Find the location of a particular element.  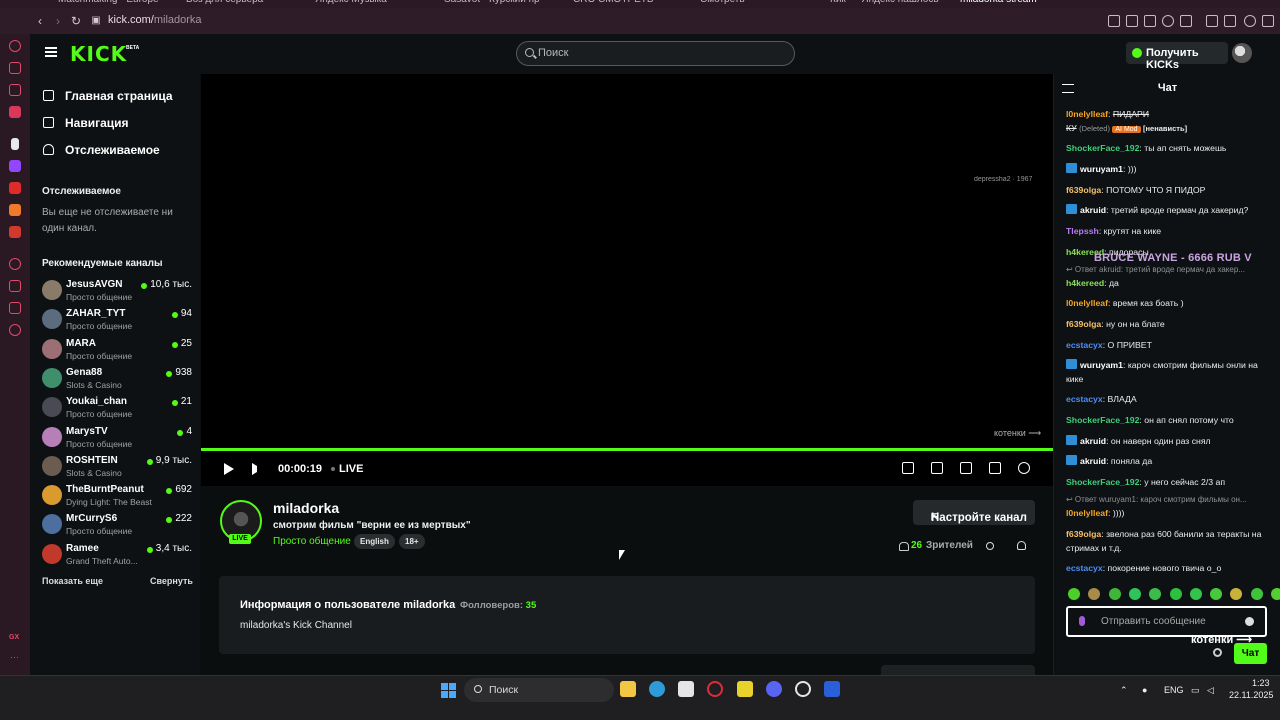

recommended-channel-item: MARA Просто общение 25 is located at coordinates (116, 351).